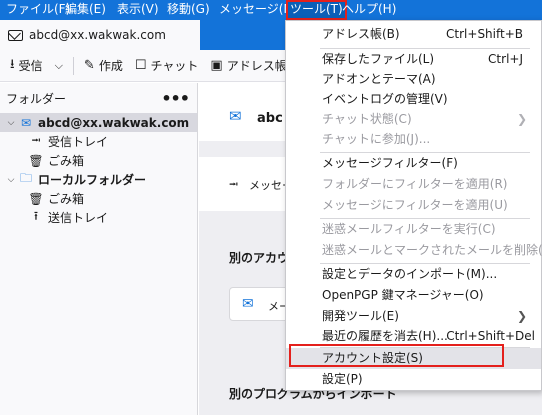 This screenshot has width=542, height=415. I want to click on menuitem-label: フォルダーにフィルターを適用(R), so click(415, 184).